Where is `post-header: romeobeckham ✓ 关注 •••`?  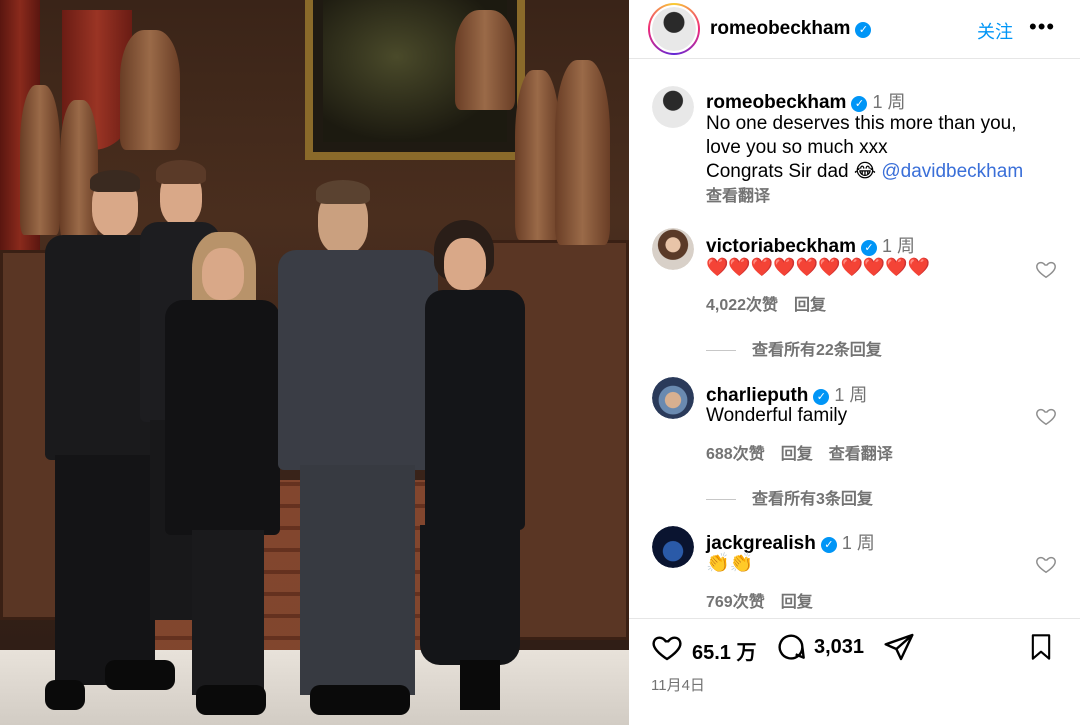 post-header: romeobeckham ✓ 关注 ••• is located at coordinates (854, 29).